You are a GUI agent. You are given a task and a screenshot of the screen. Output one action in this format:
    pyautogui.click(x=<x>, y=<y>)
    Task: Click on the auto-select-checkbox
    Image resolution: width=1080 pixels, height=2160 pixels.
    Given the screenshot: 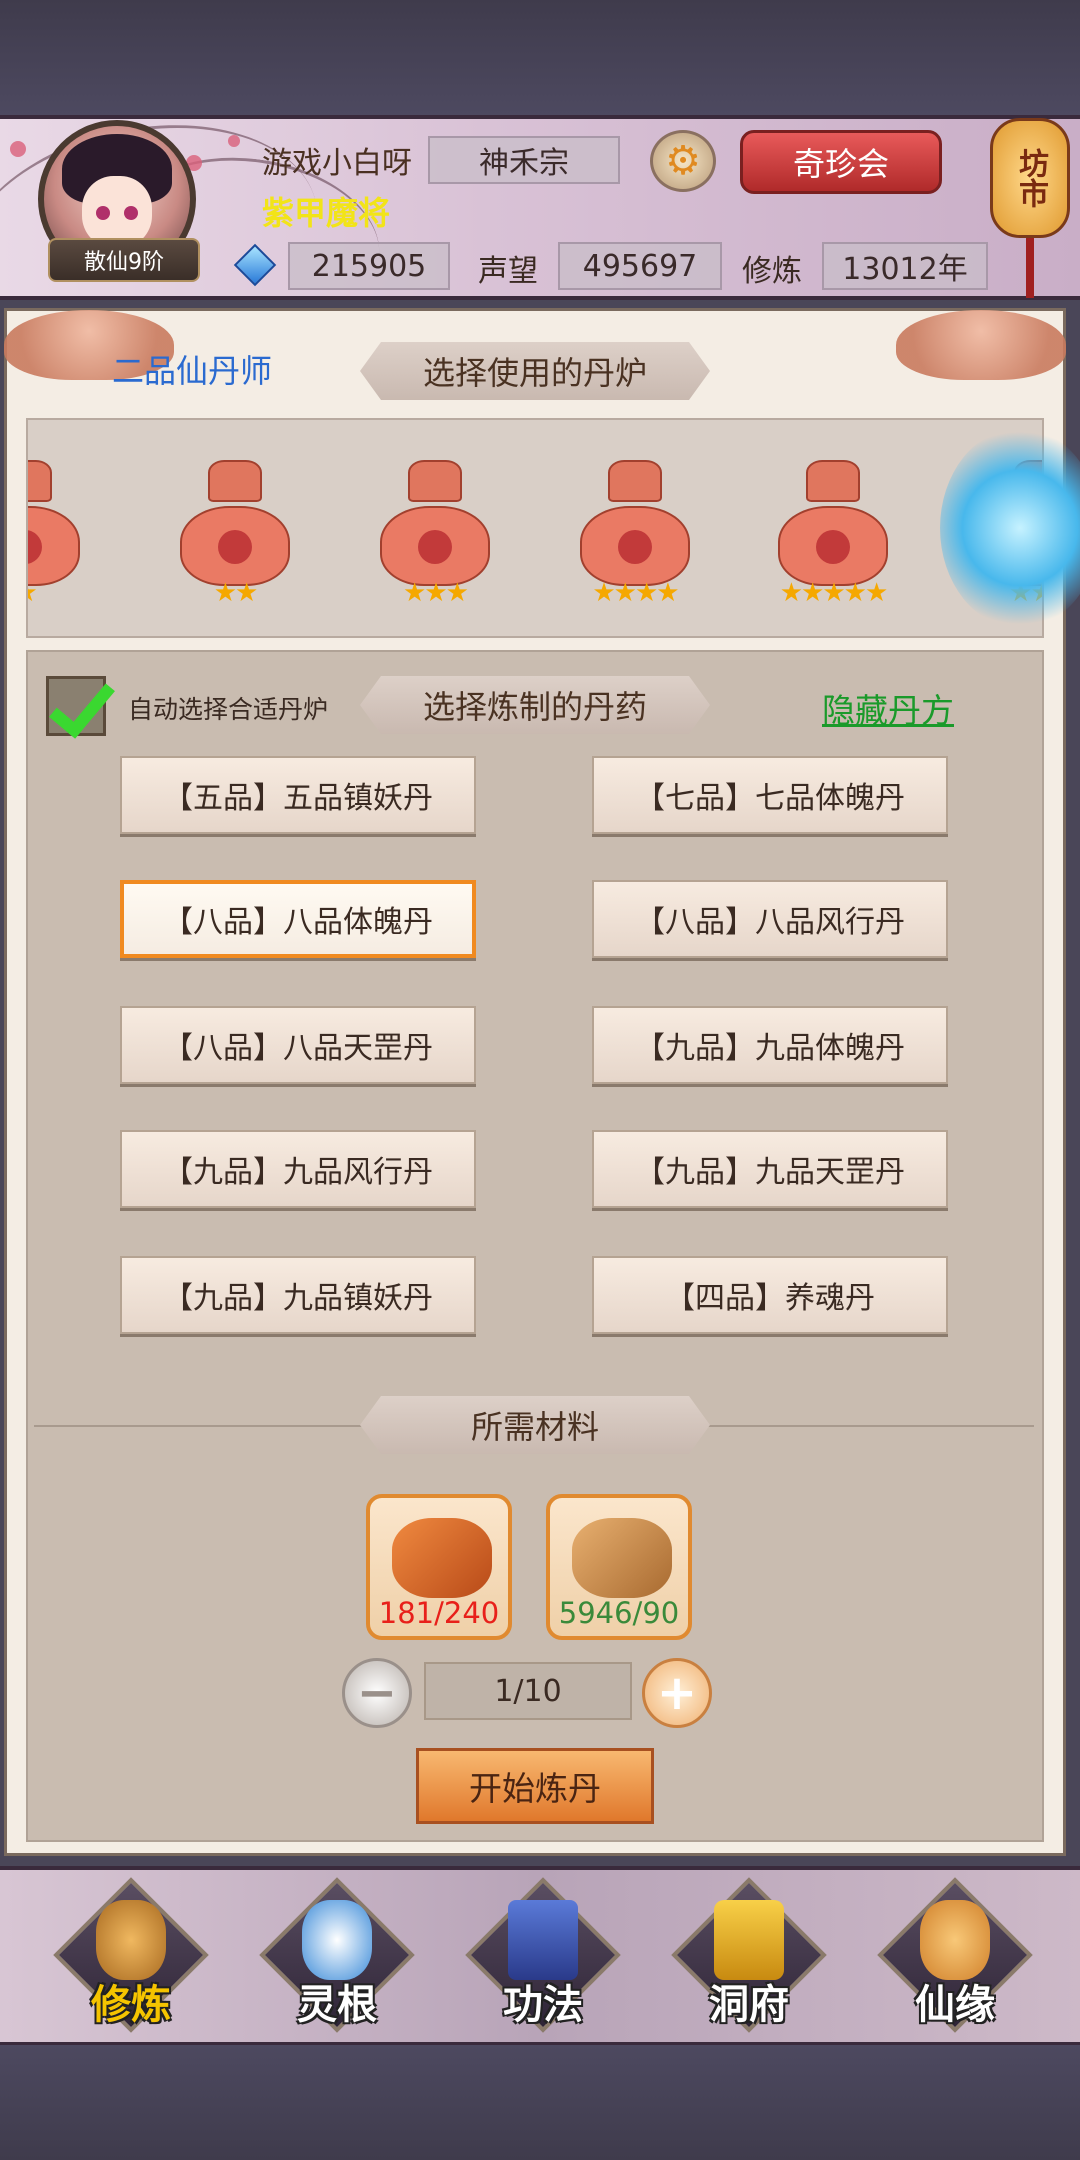 What is the action you would take?
    pyautogui.click(x=80, y=704)
    